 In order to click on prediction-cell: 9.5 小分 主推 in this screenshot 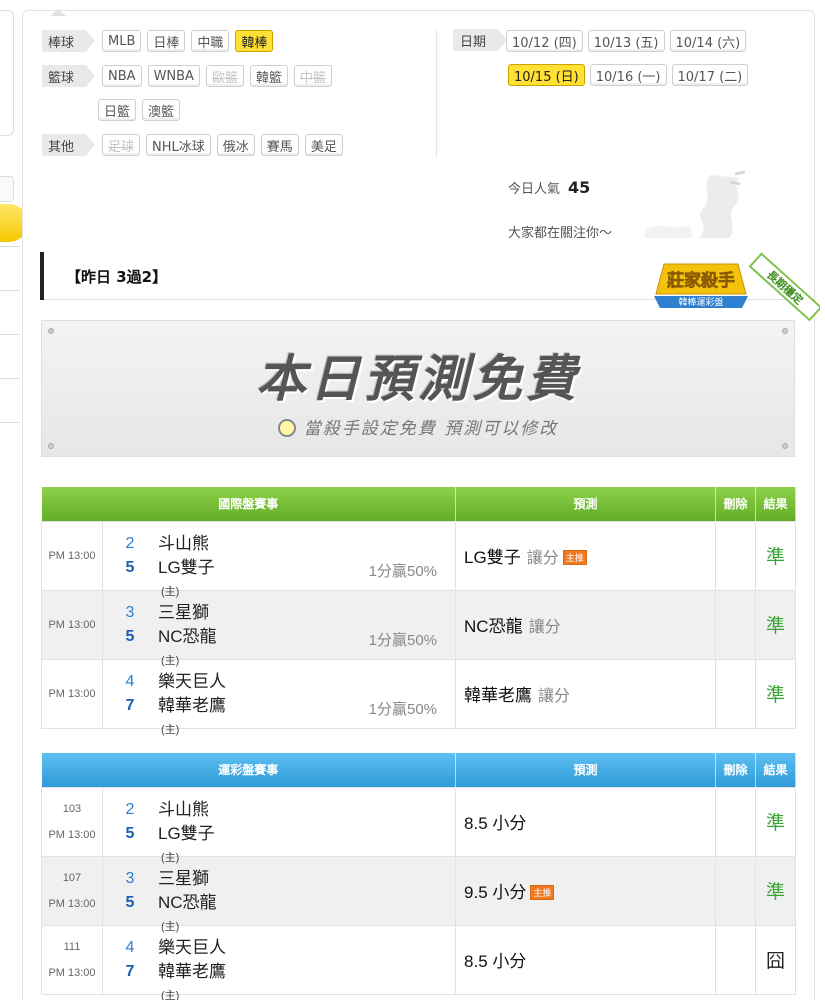, I will do `click(586, 890)`.